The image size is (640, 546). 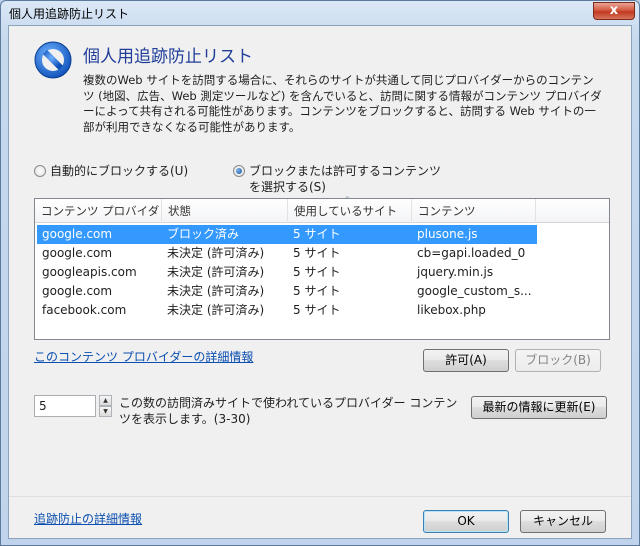 What do you see at coordinates (455, 272) in the screenshot?
I see `cell-content: jquery.min.js` at bounding box center [455, 272].